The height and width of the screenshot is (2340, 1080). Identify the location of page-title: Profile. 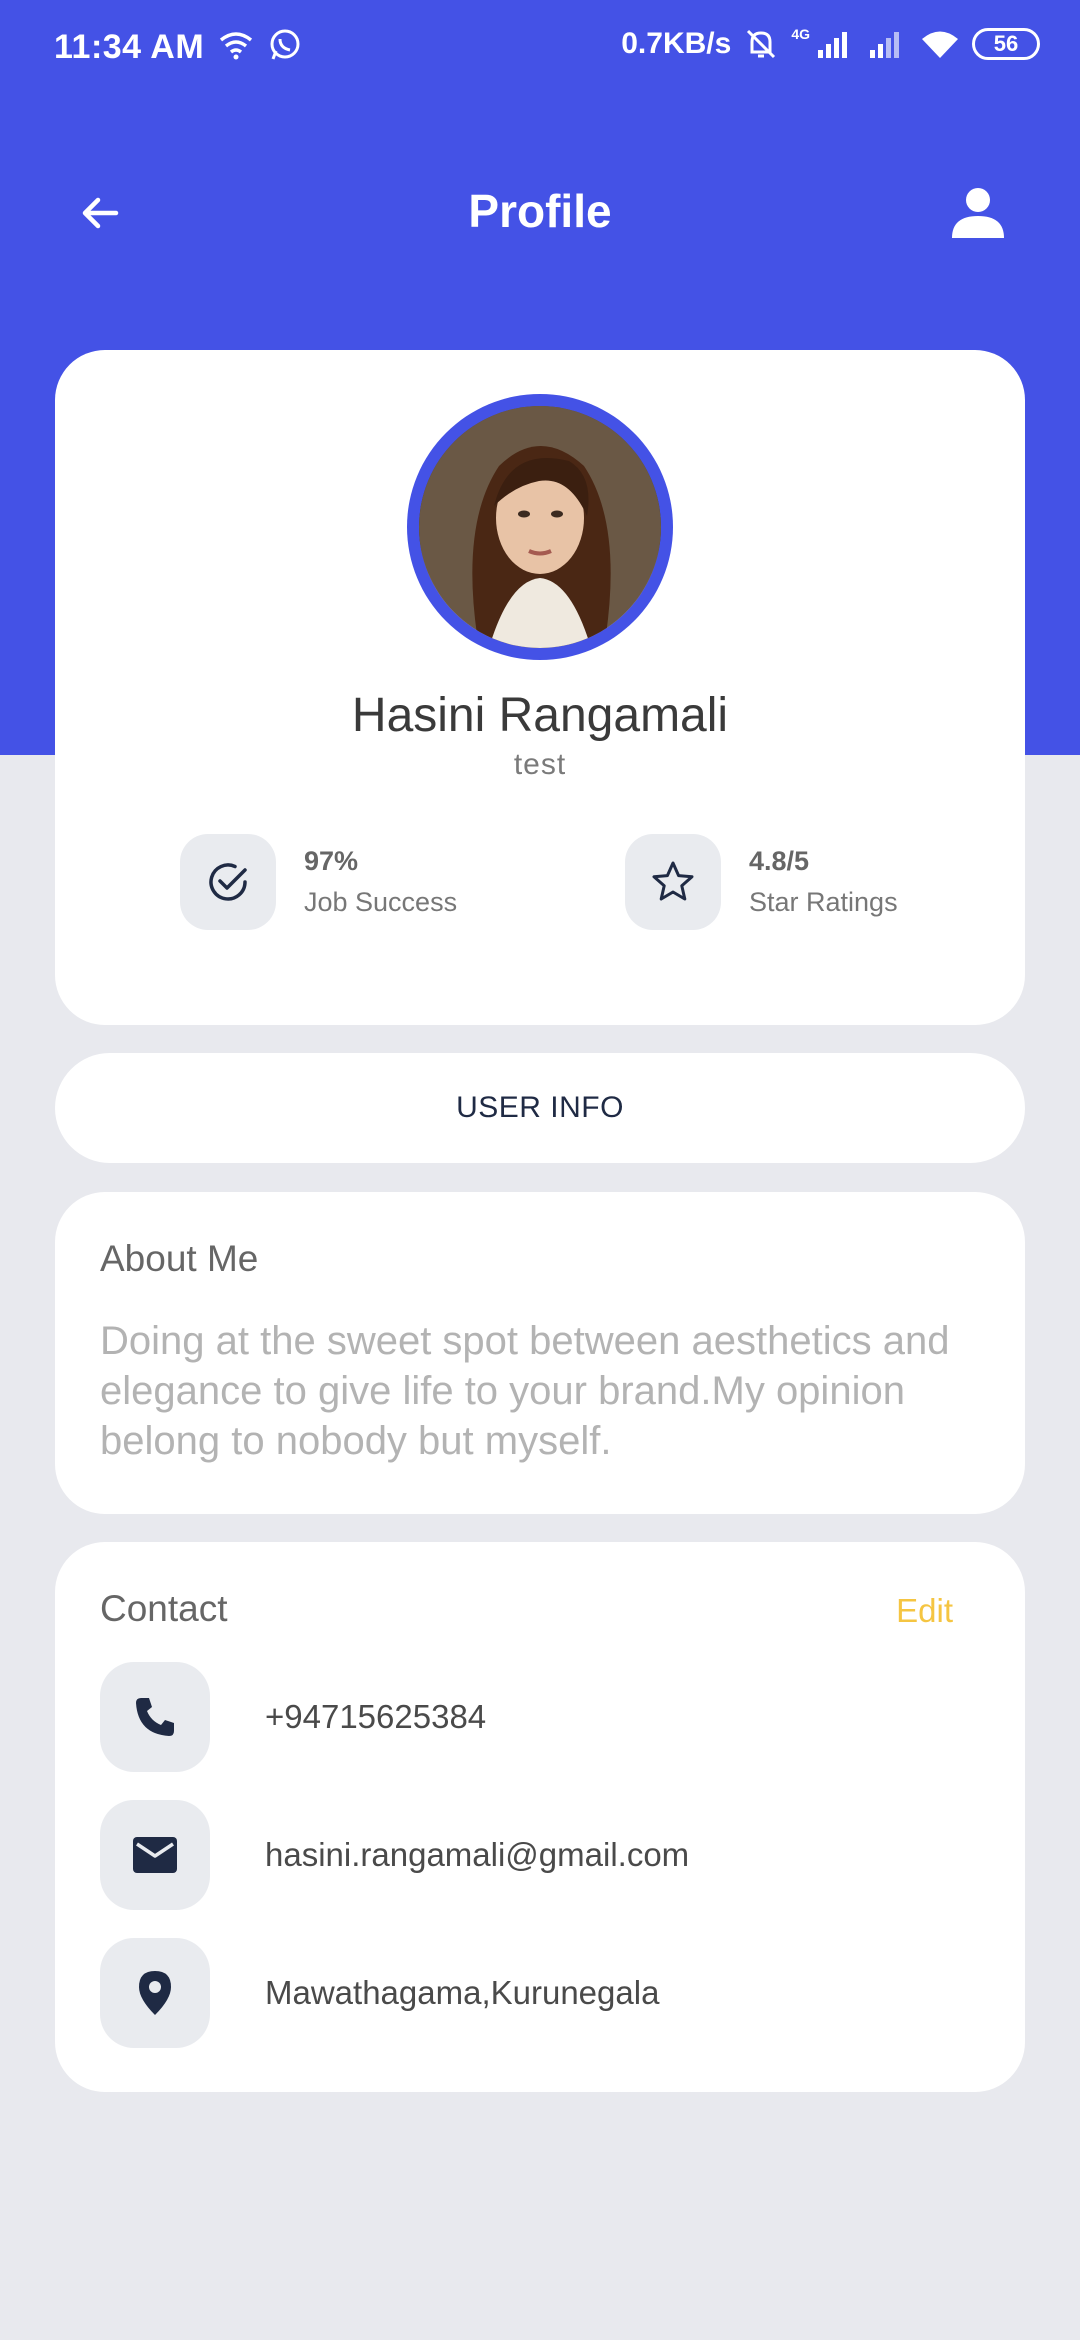
(540, 211).